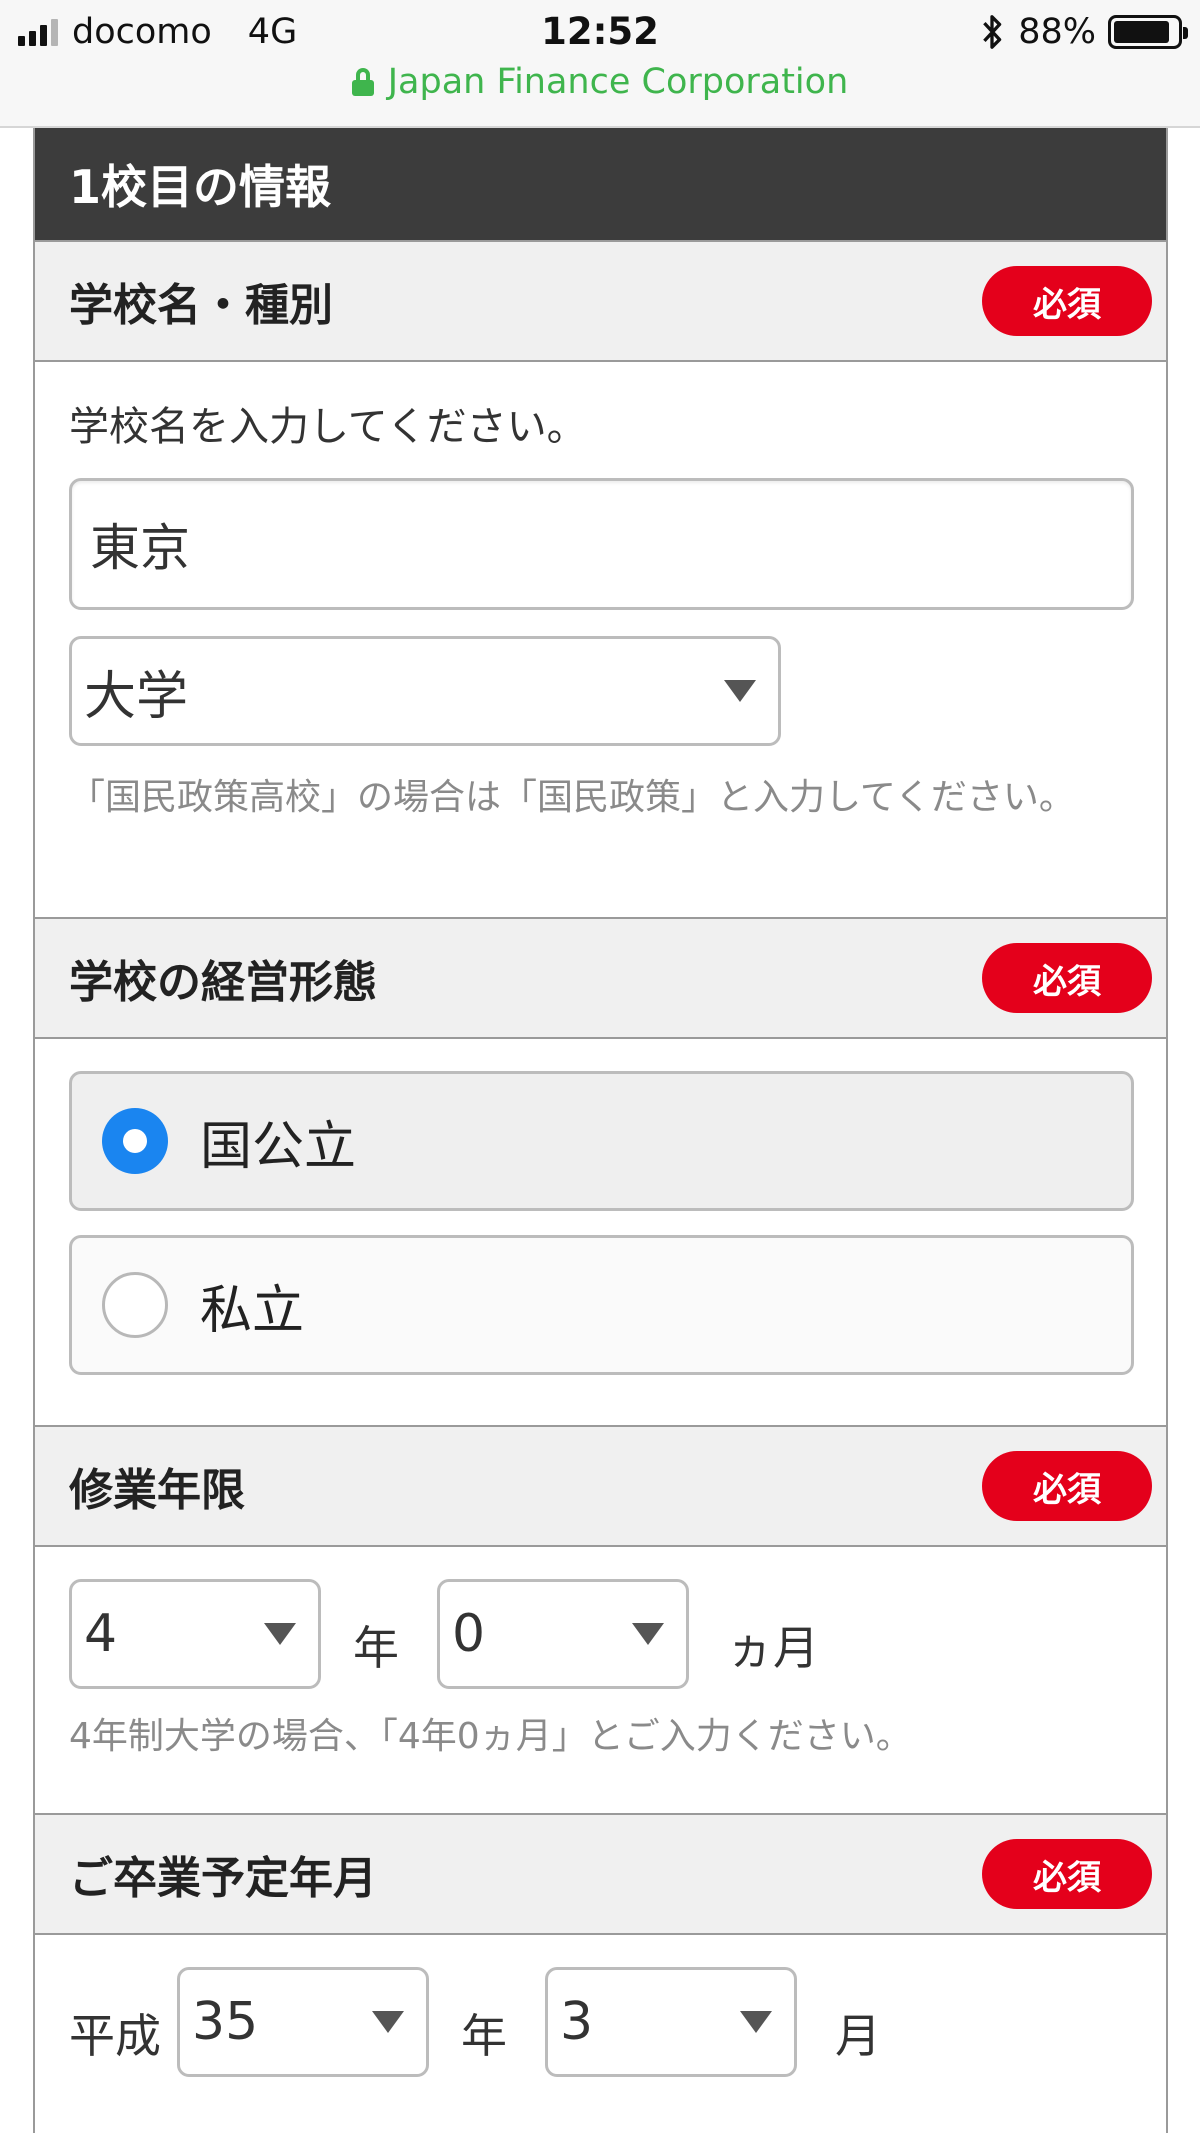 The height and width of the screenshot is (2133, 1200). What do you see at coordinates (136, 696) in the screenshot?
I see `school-type-value: 大学` at bounding box center [136, 696].